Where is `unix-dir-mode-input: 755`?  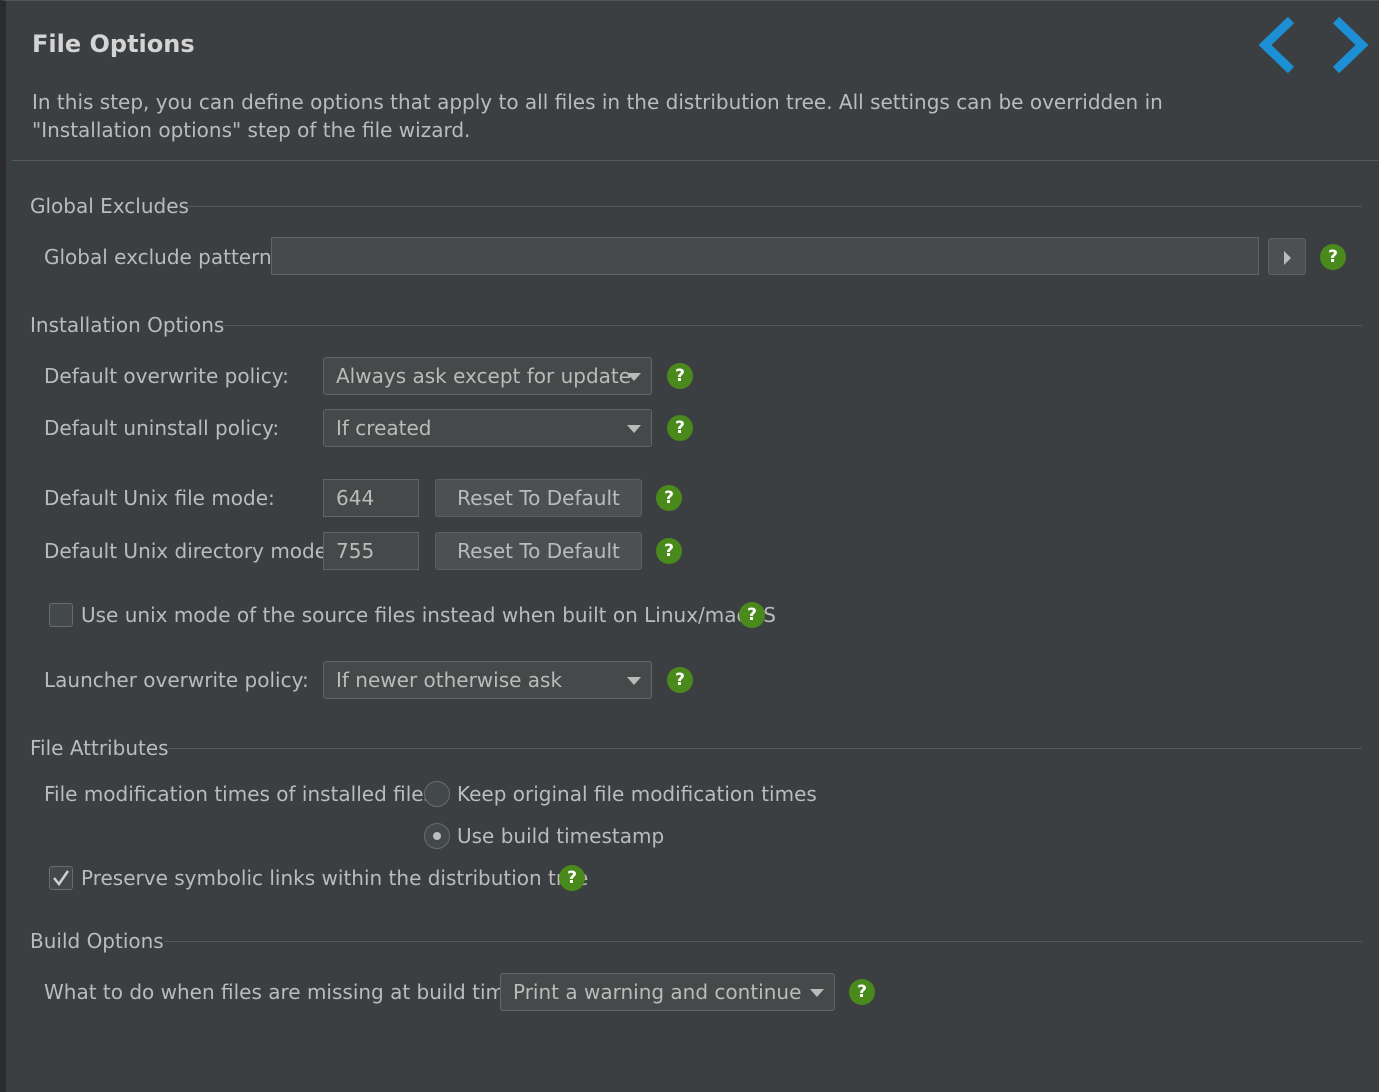 unix-dir-mode-input: 755 is located at coordinates (371, 551).